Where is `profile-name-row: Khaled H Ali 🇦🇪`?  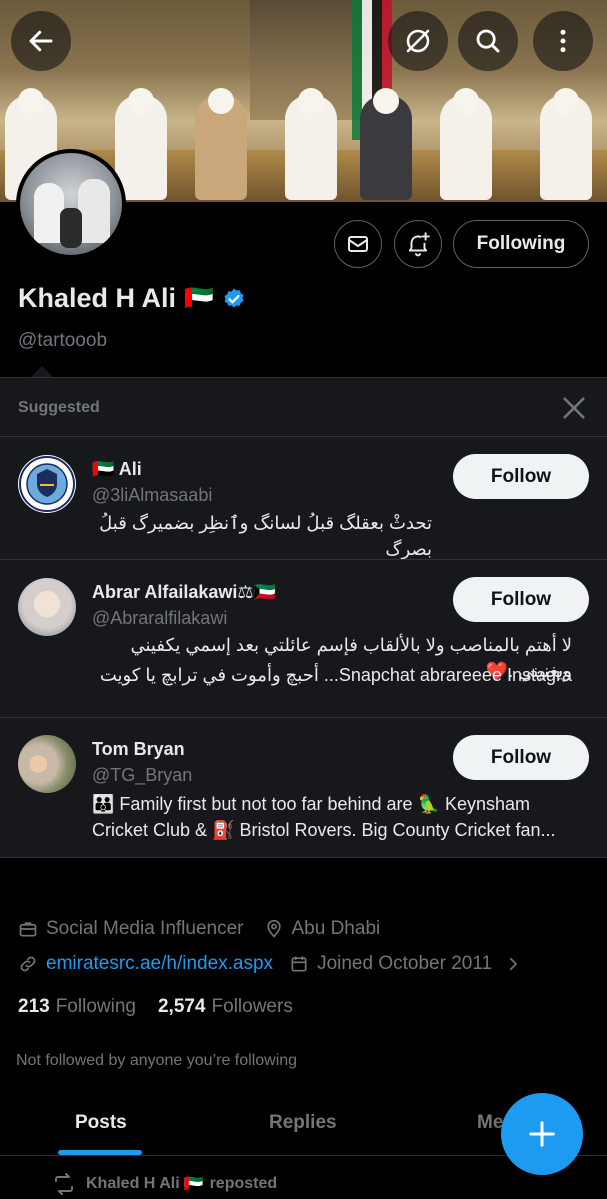 profile-name-row: Khaled H Ali 🇦🇪 is located at coordinates (132, 298).